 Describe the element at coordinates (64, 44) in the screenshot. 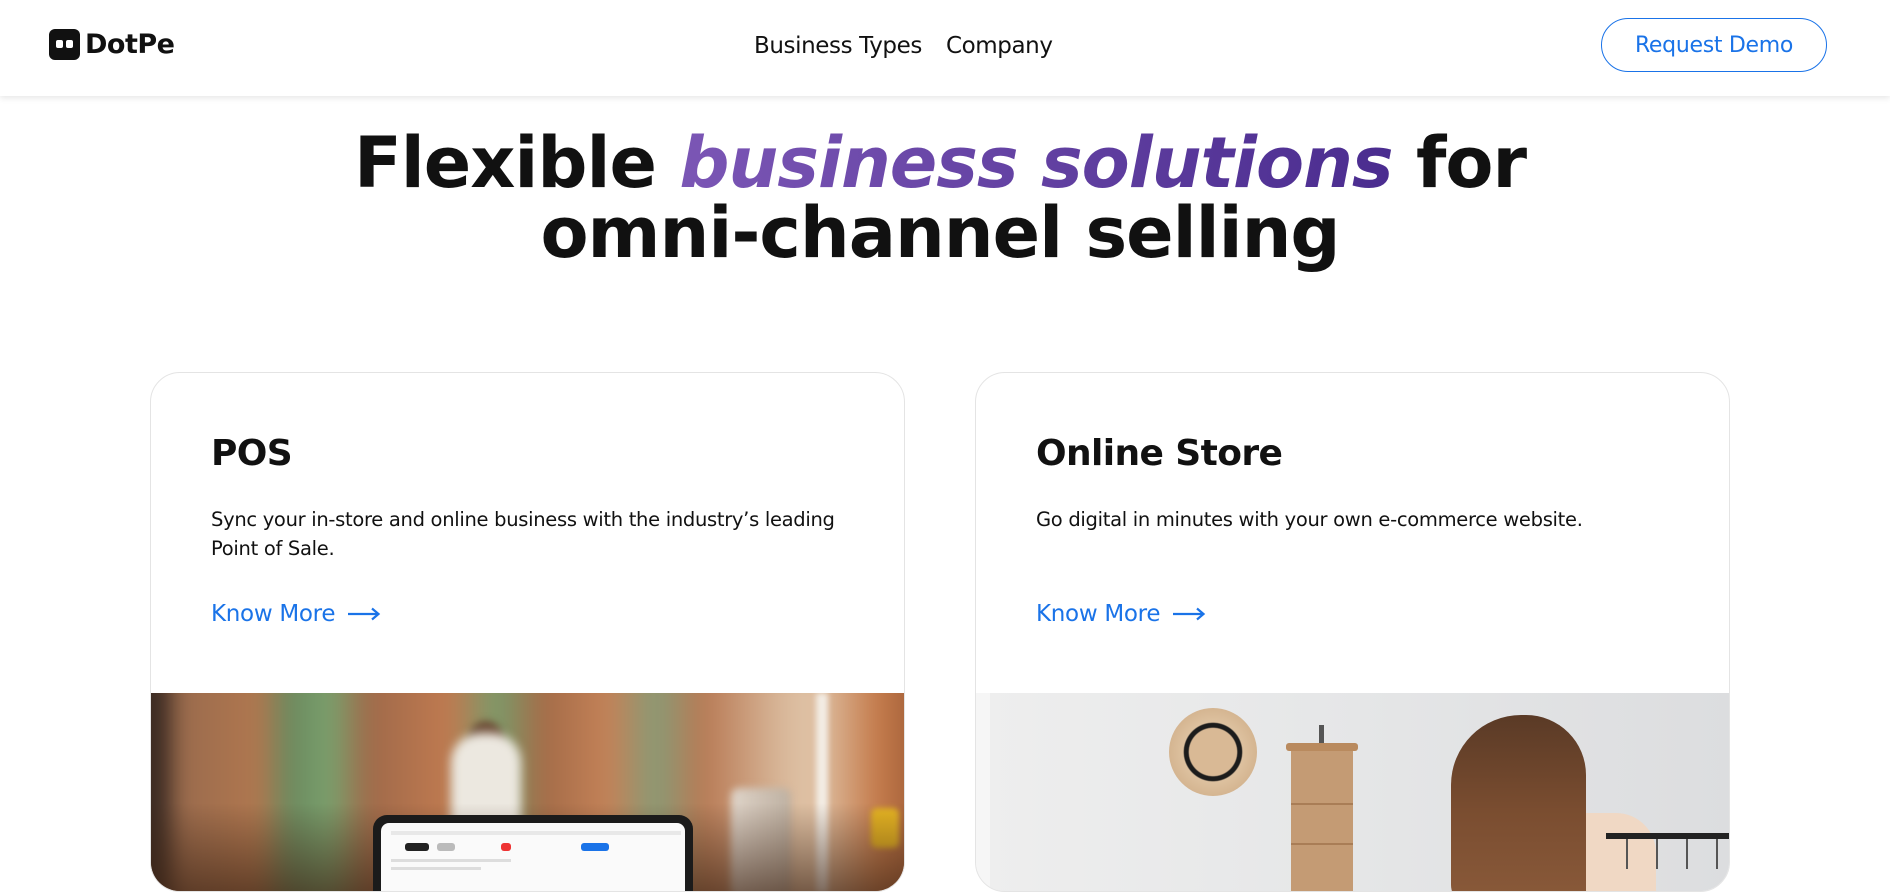

I see `logo-icon` at that location.